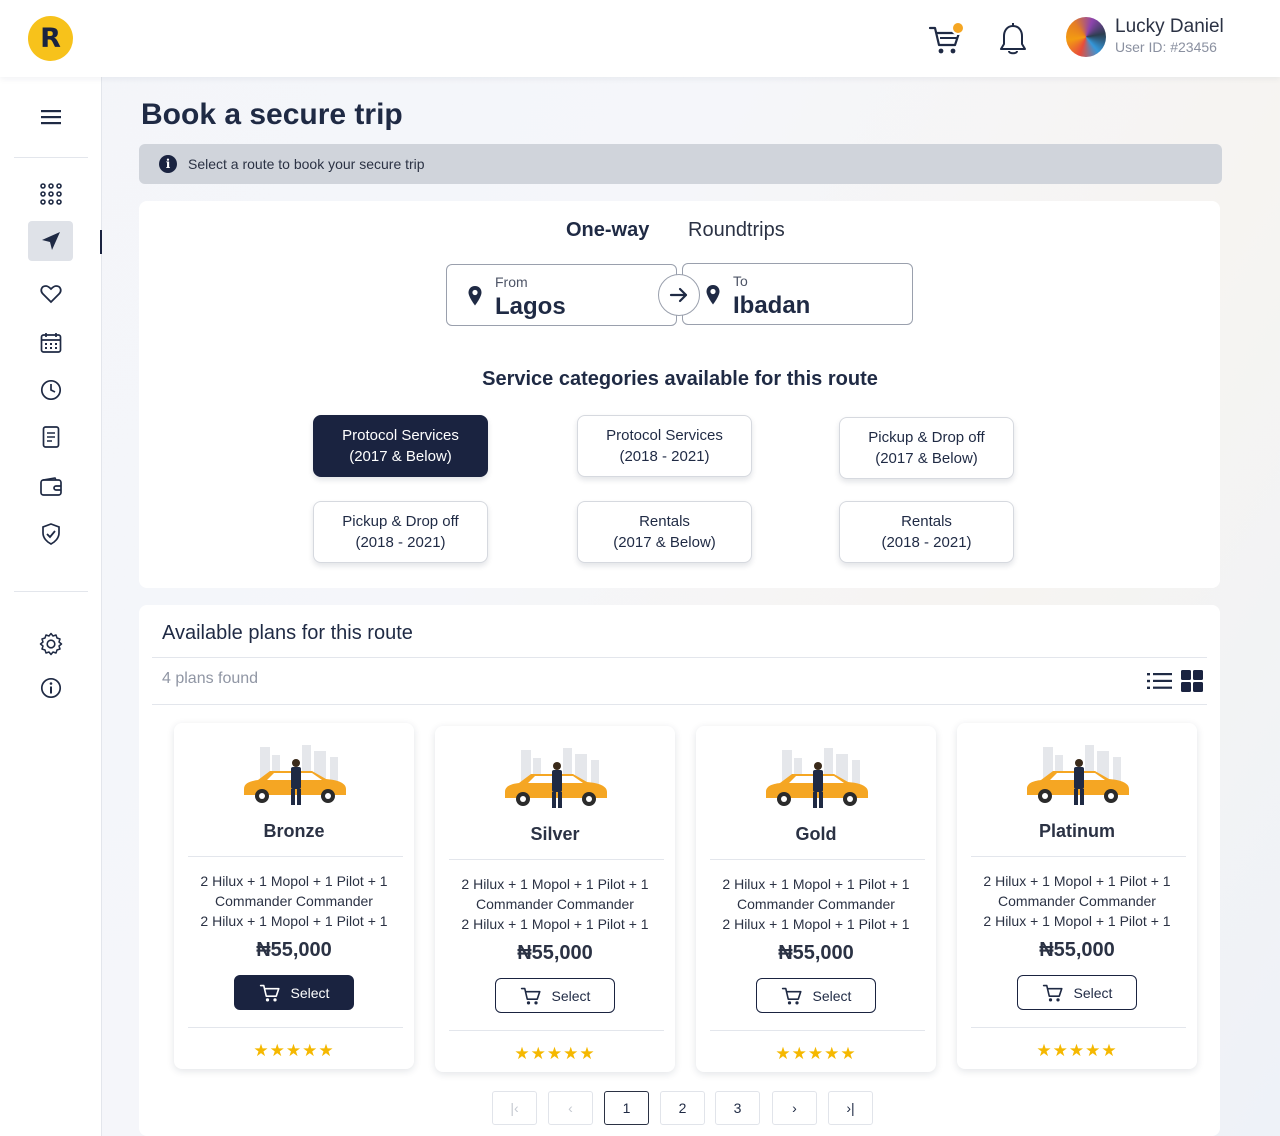  I want to click on service-category-button: Pickup & Drop off (2018 - 2021), so click(400, 532).